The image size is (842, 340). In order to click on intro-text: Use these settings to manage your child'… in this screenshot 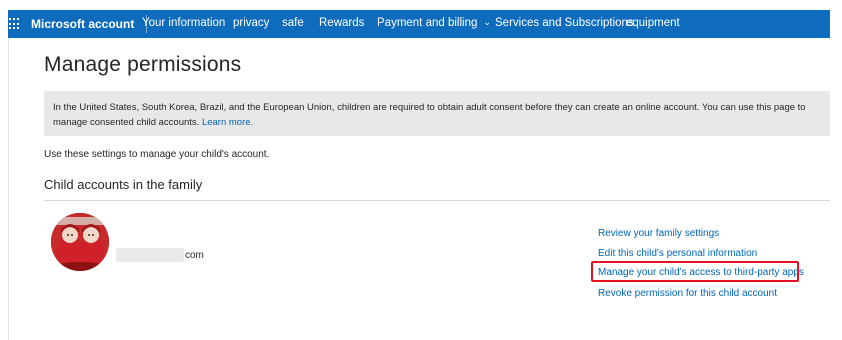, I will do `click(157, 154)`.